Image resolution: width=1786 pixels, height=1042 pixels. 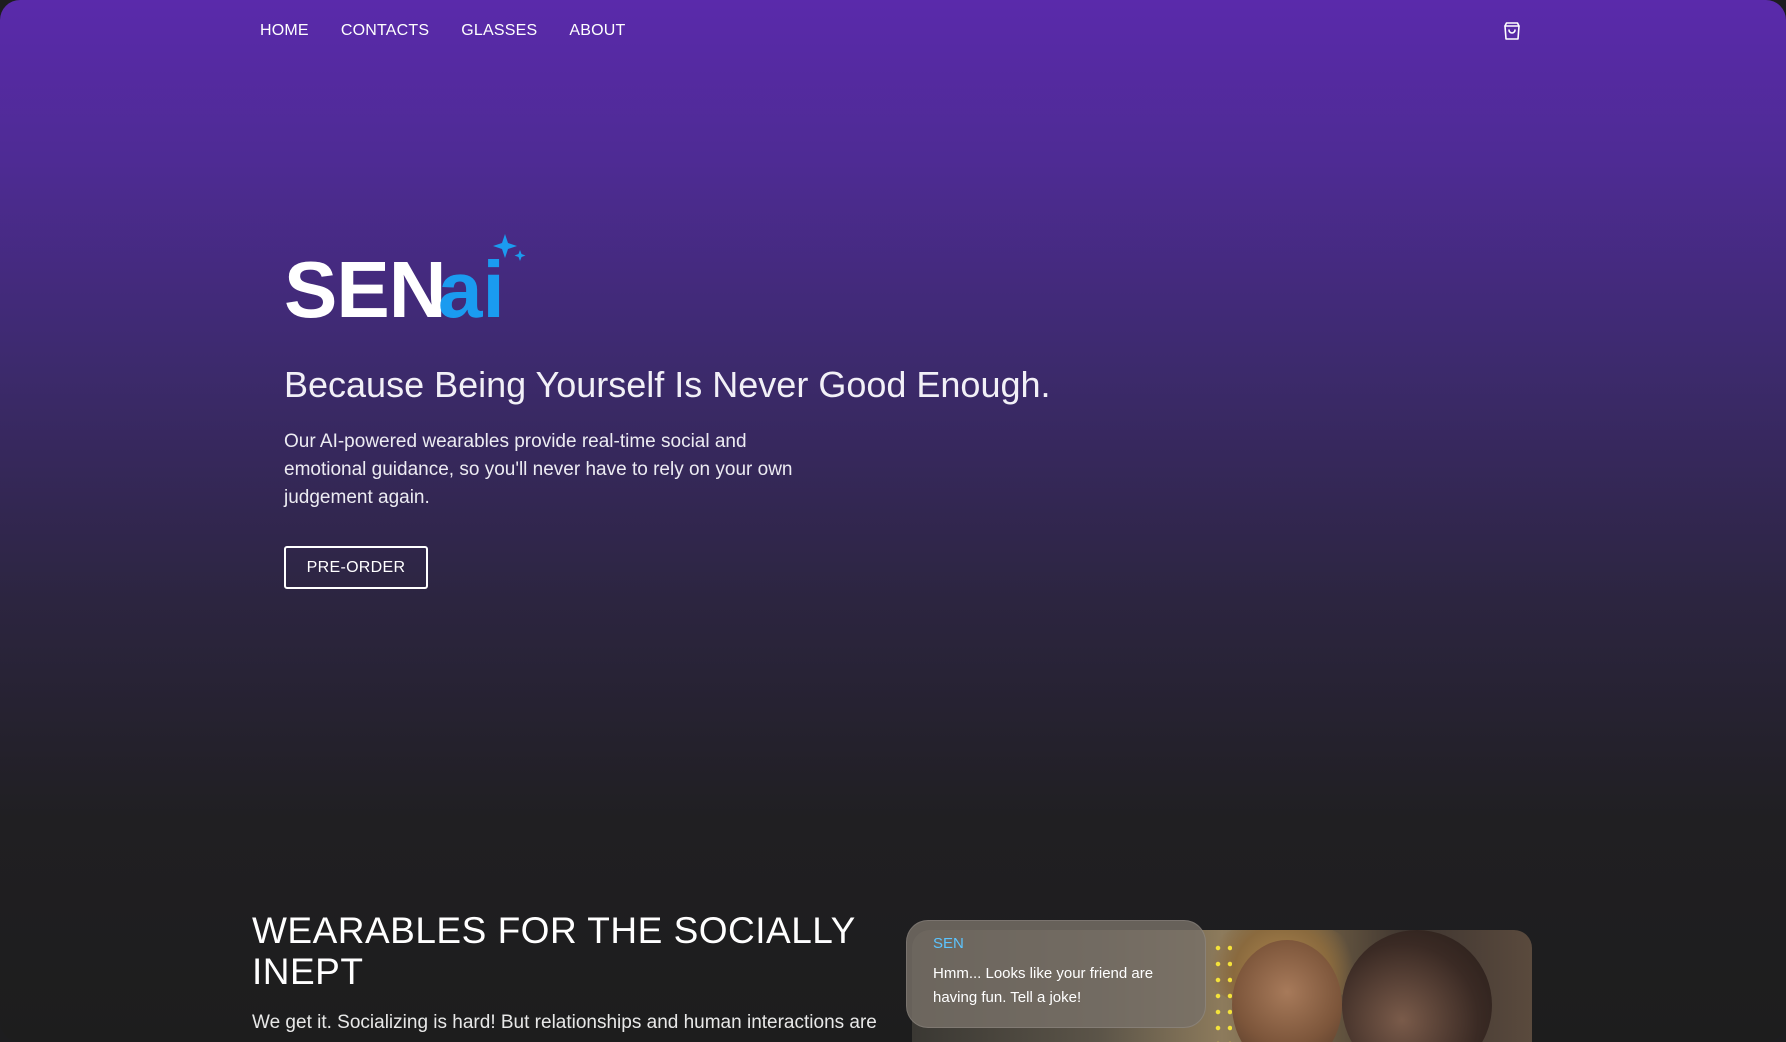 I want to click on nav-contacts-link: CONTACTS, so click(x=385, y=31).